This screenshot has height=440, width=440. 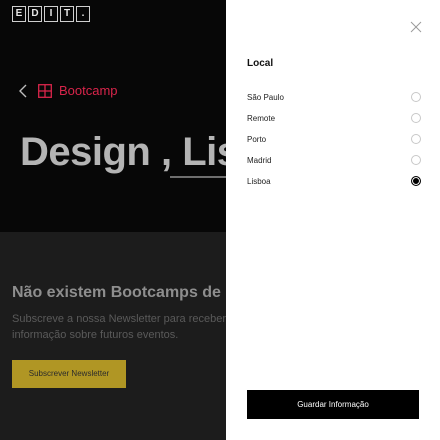 I want to click on option-label: Porto, so click(x=257, y=139).